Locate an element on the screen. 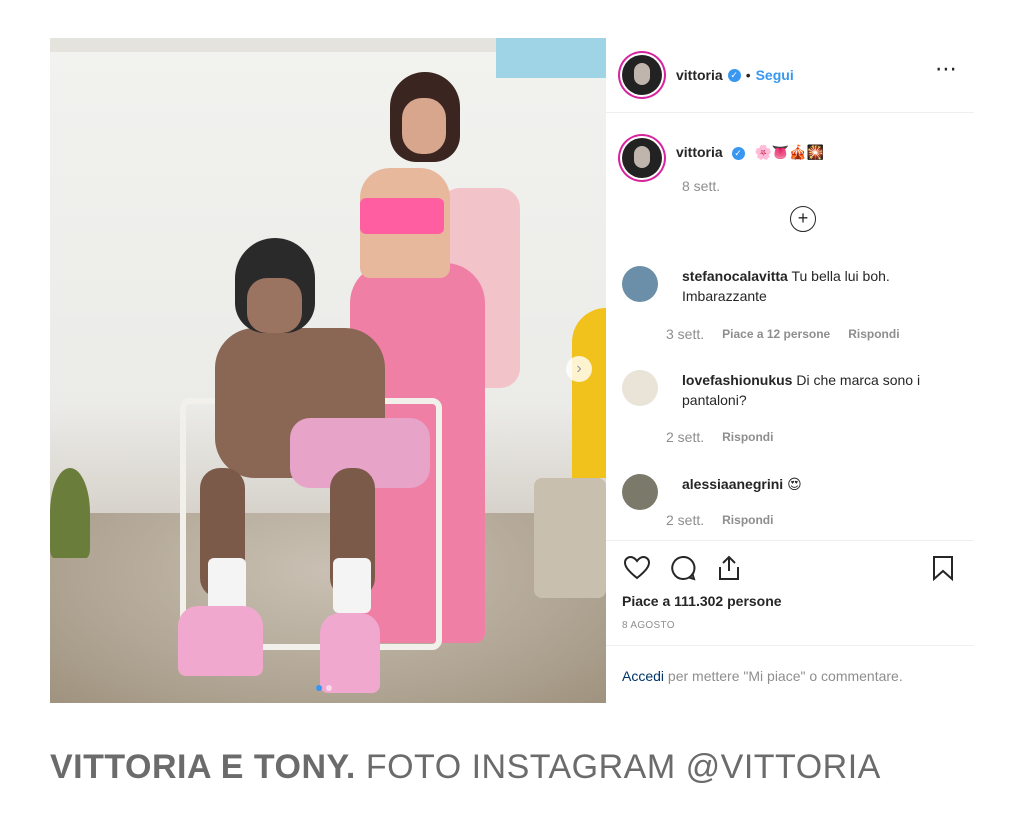 This screenshot has height=835, width=1024. login-text: per mettere "Mi piace" o commentare. is located at coordinates (783, 676).